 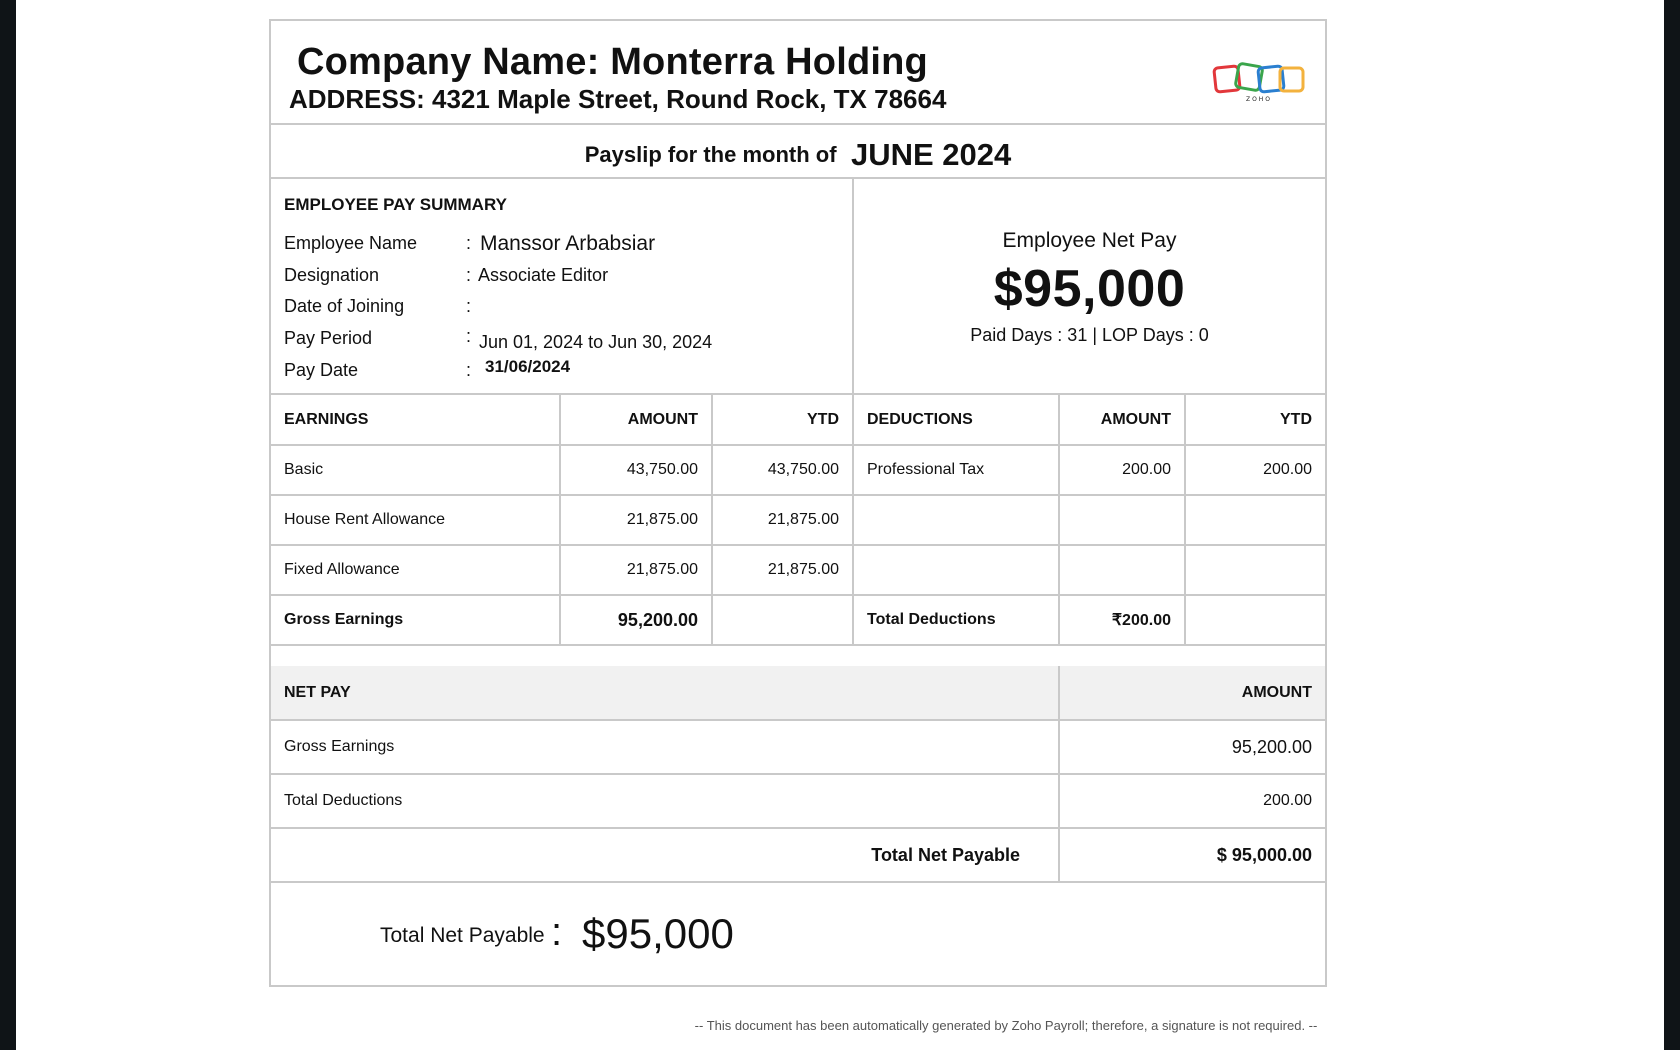 I want to click on bottom-total-value: $95,000, so click(x=658, y=933).